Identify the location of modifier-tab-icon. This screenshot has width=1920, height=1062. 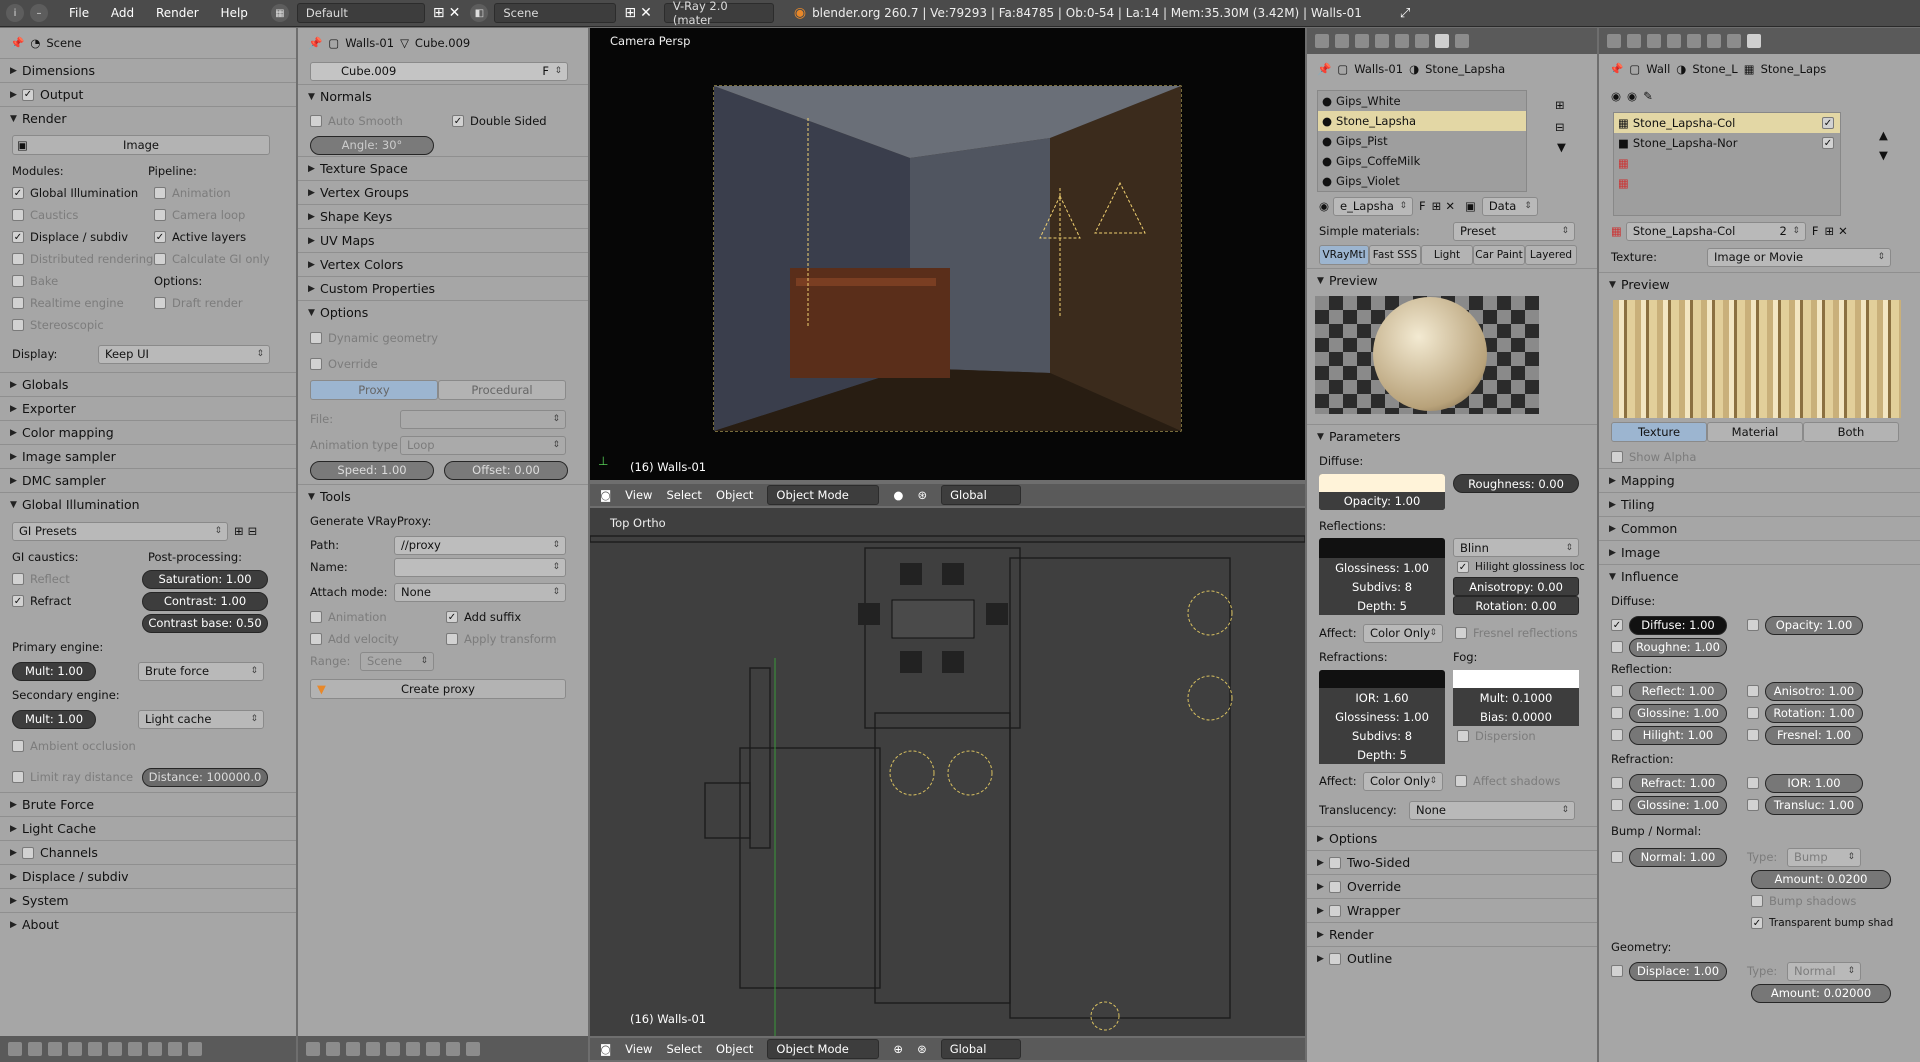
(135, 1049).